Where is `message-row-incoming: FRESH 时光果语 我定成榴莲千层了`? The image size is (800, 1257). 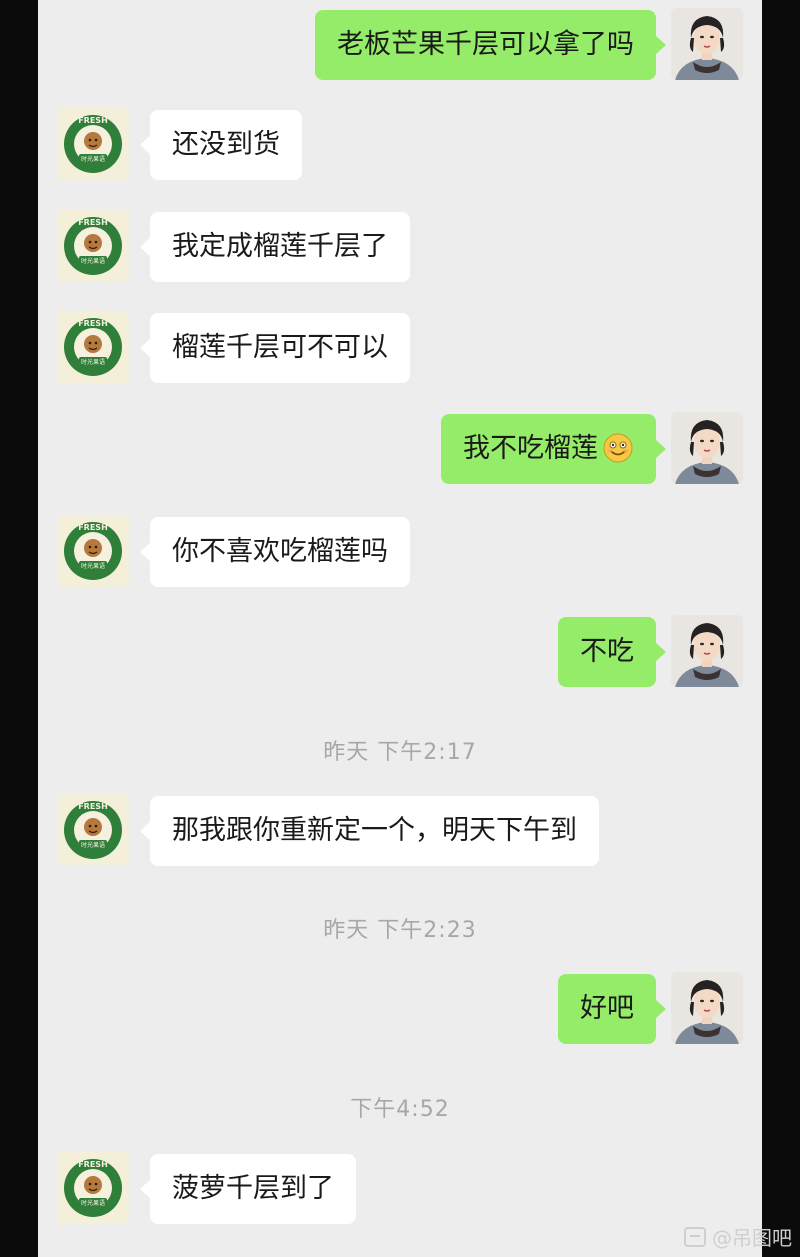 message-row-incoming: FRESH 时光果语 我定成榴莲千层了 is located at coordinates (400, 255).